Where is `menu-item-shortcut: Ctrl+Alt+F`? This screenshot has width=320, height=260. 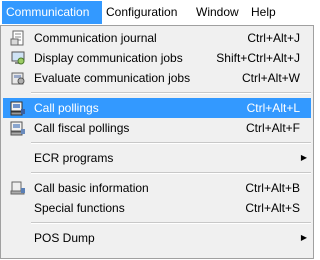
menu-item-shortcut: Ctrl+Alt+F is located at coordinates (272, 128).